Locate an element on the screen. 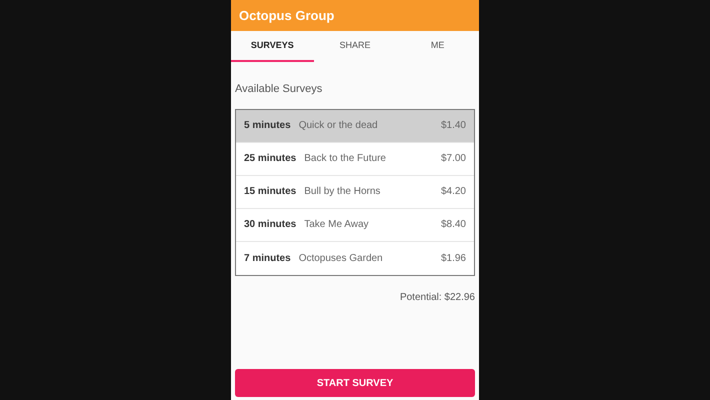 Image resolution: width=710 pixels, height=400 pixels. survey-reward: $4.20 is located at coordinates (453, 192).